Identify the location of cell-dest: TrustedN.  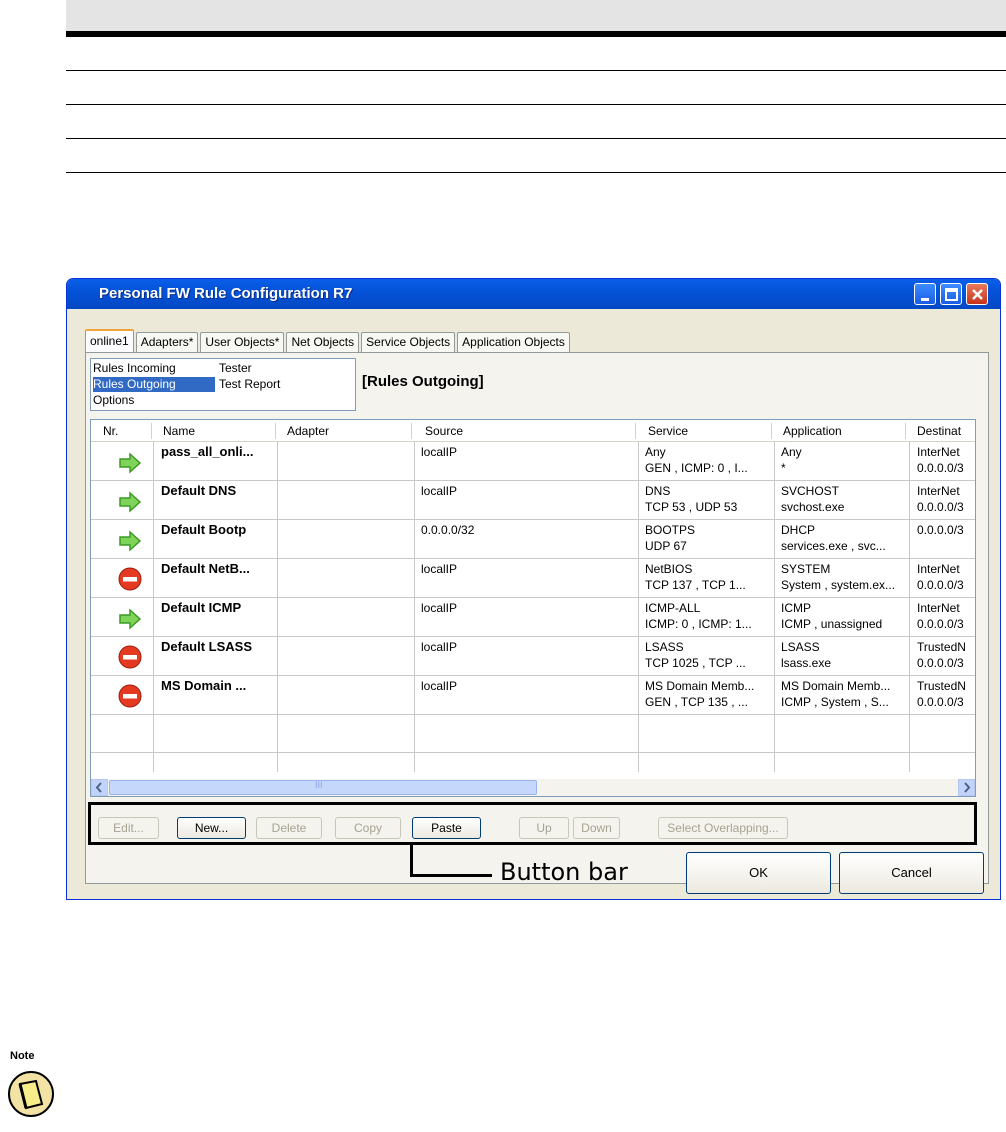
(941, 686).